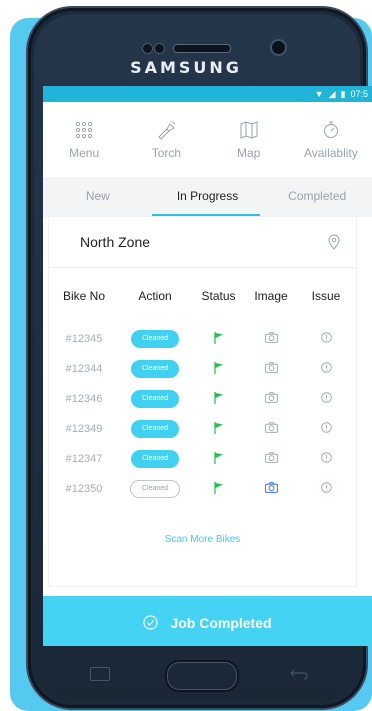 This screenshot has height=711, width=372. I want to click on torch-button: Torch, so click(166, 140).